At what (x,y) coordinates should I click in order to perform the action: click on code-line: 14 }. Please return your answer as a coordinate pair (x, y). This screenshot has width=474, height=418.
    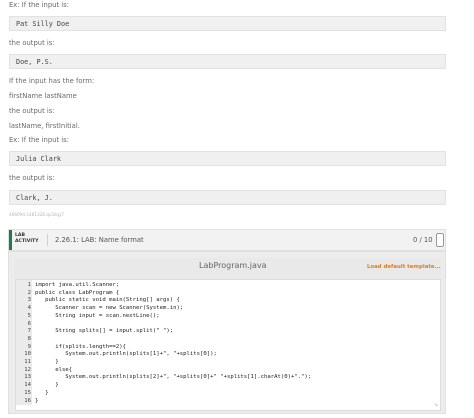
    Looking at the image, I should click on (229, 385).